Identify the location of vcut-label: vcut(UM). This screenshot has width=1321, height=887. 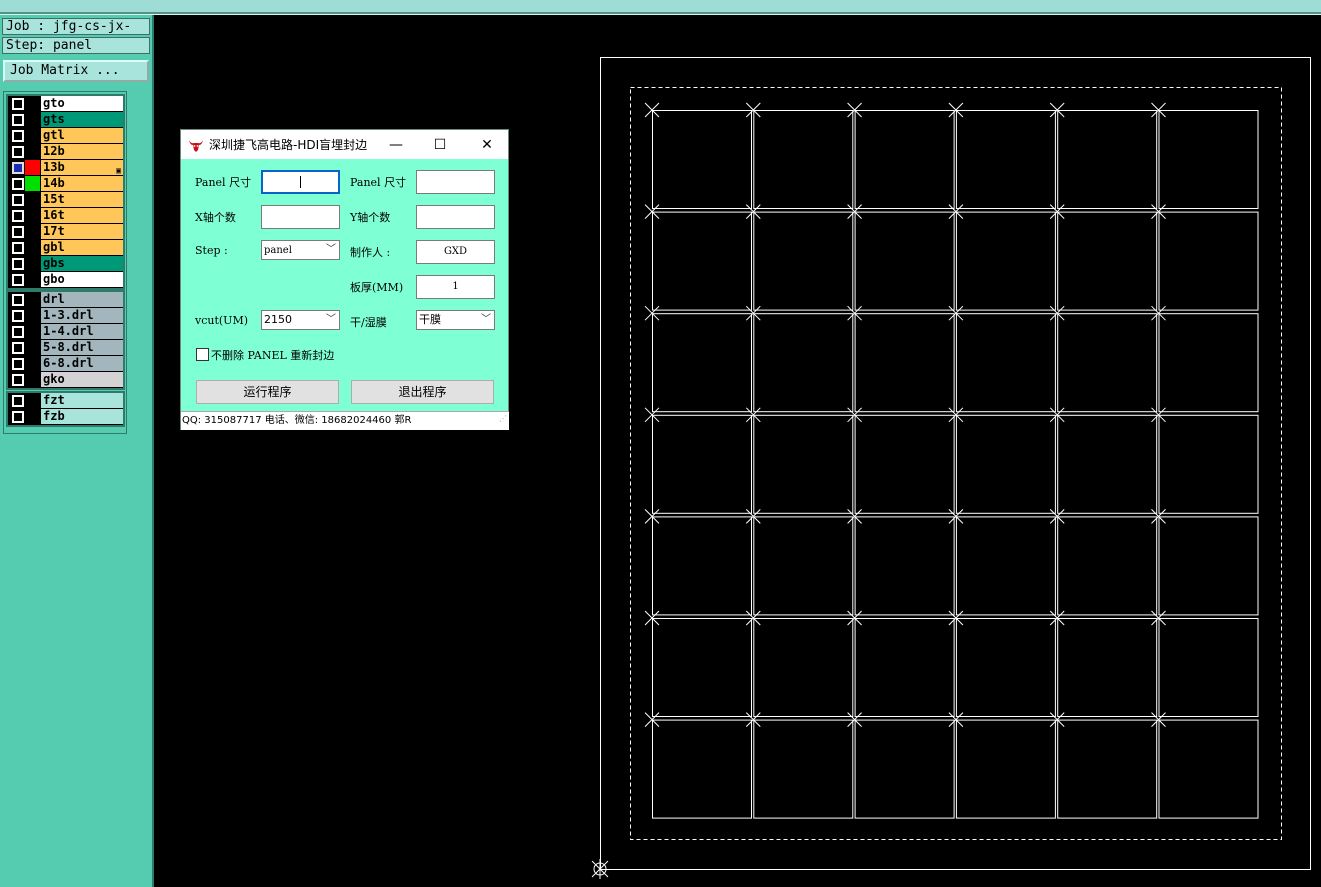
(221, 320).